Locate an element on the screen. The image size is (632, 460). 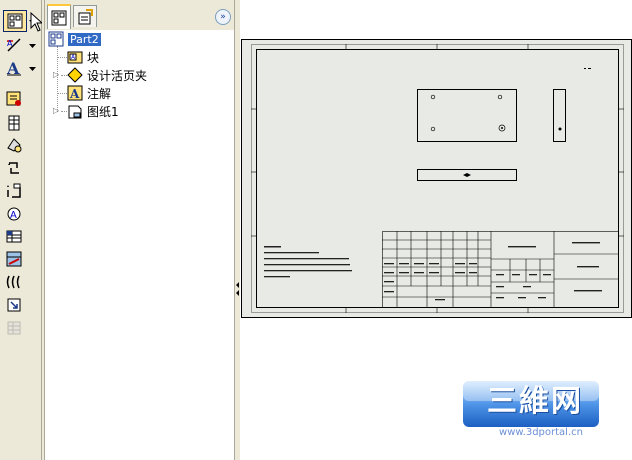
balloon-icon is located at coordinates (14, 145).